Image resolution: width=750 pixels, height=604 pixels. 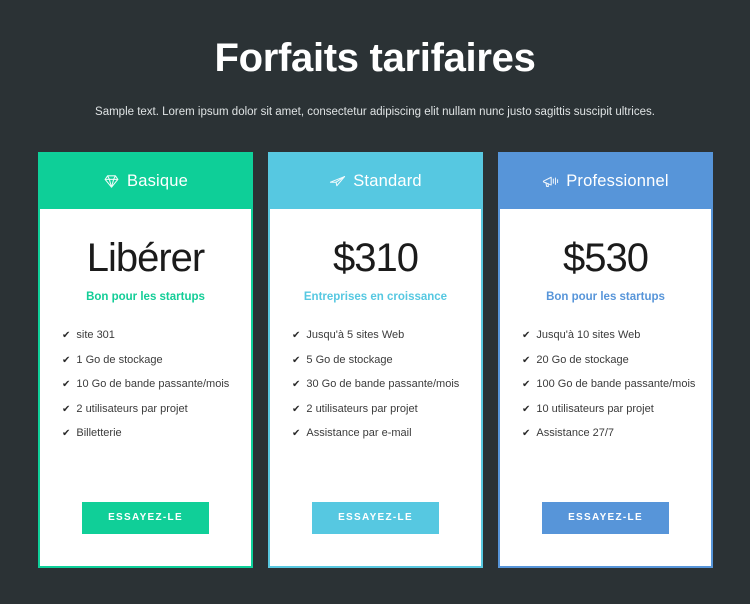 I want to click on try-it-button-standard: ESSAYEZ-LE, so click(x=375, y=518).